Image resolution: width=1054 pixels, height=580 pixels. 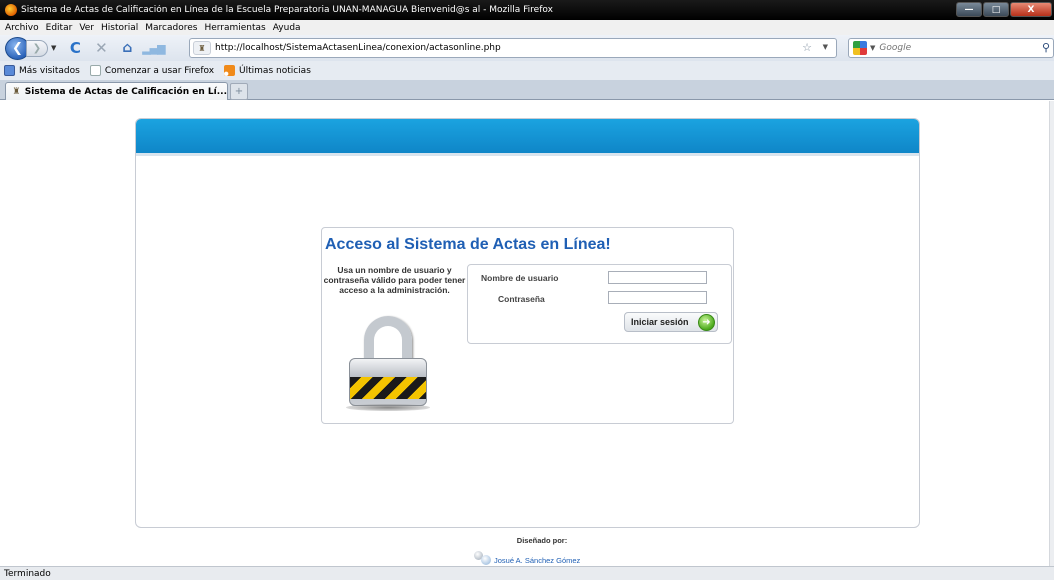 I want to click on search-input, so click(x=954, y=48).